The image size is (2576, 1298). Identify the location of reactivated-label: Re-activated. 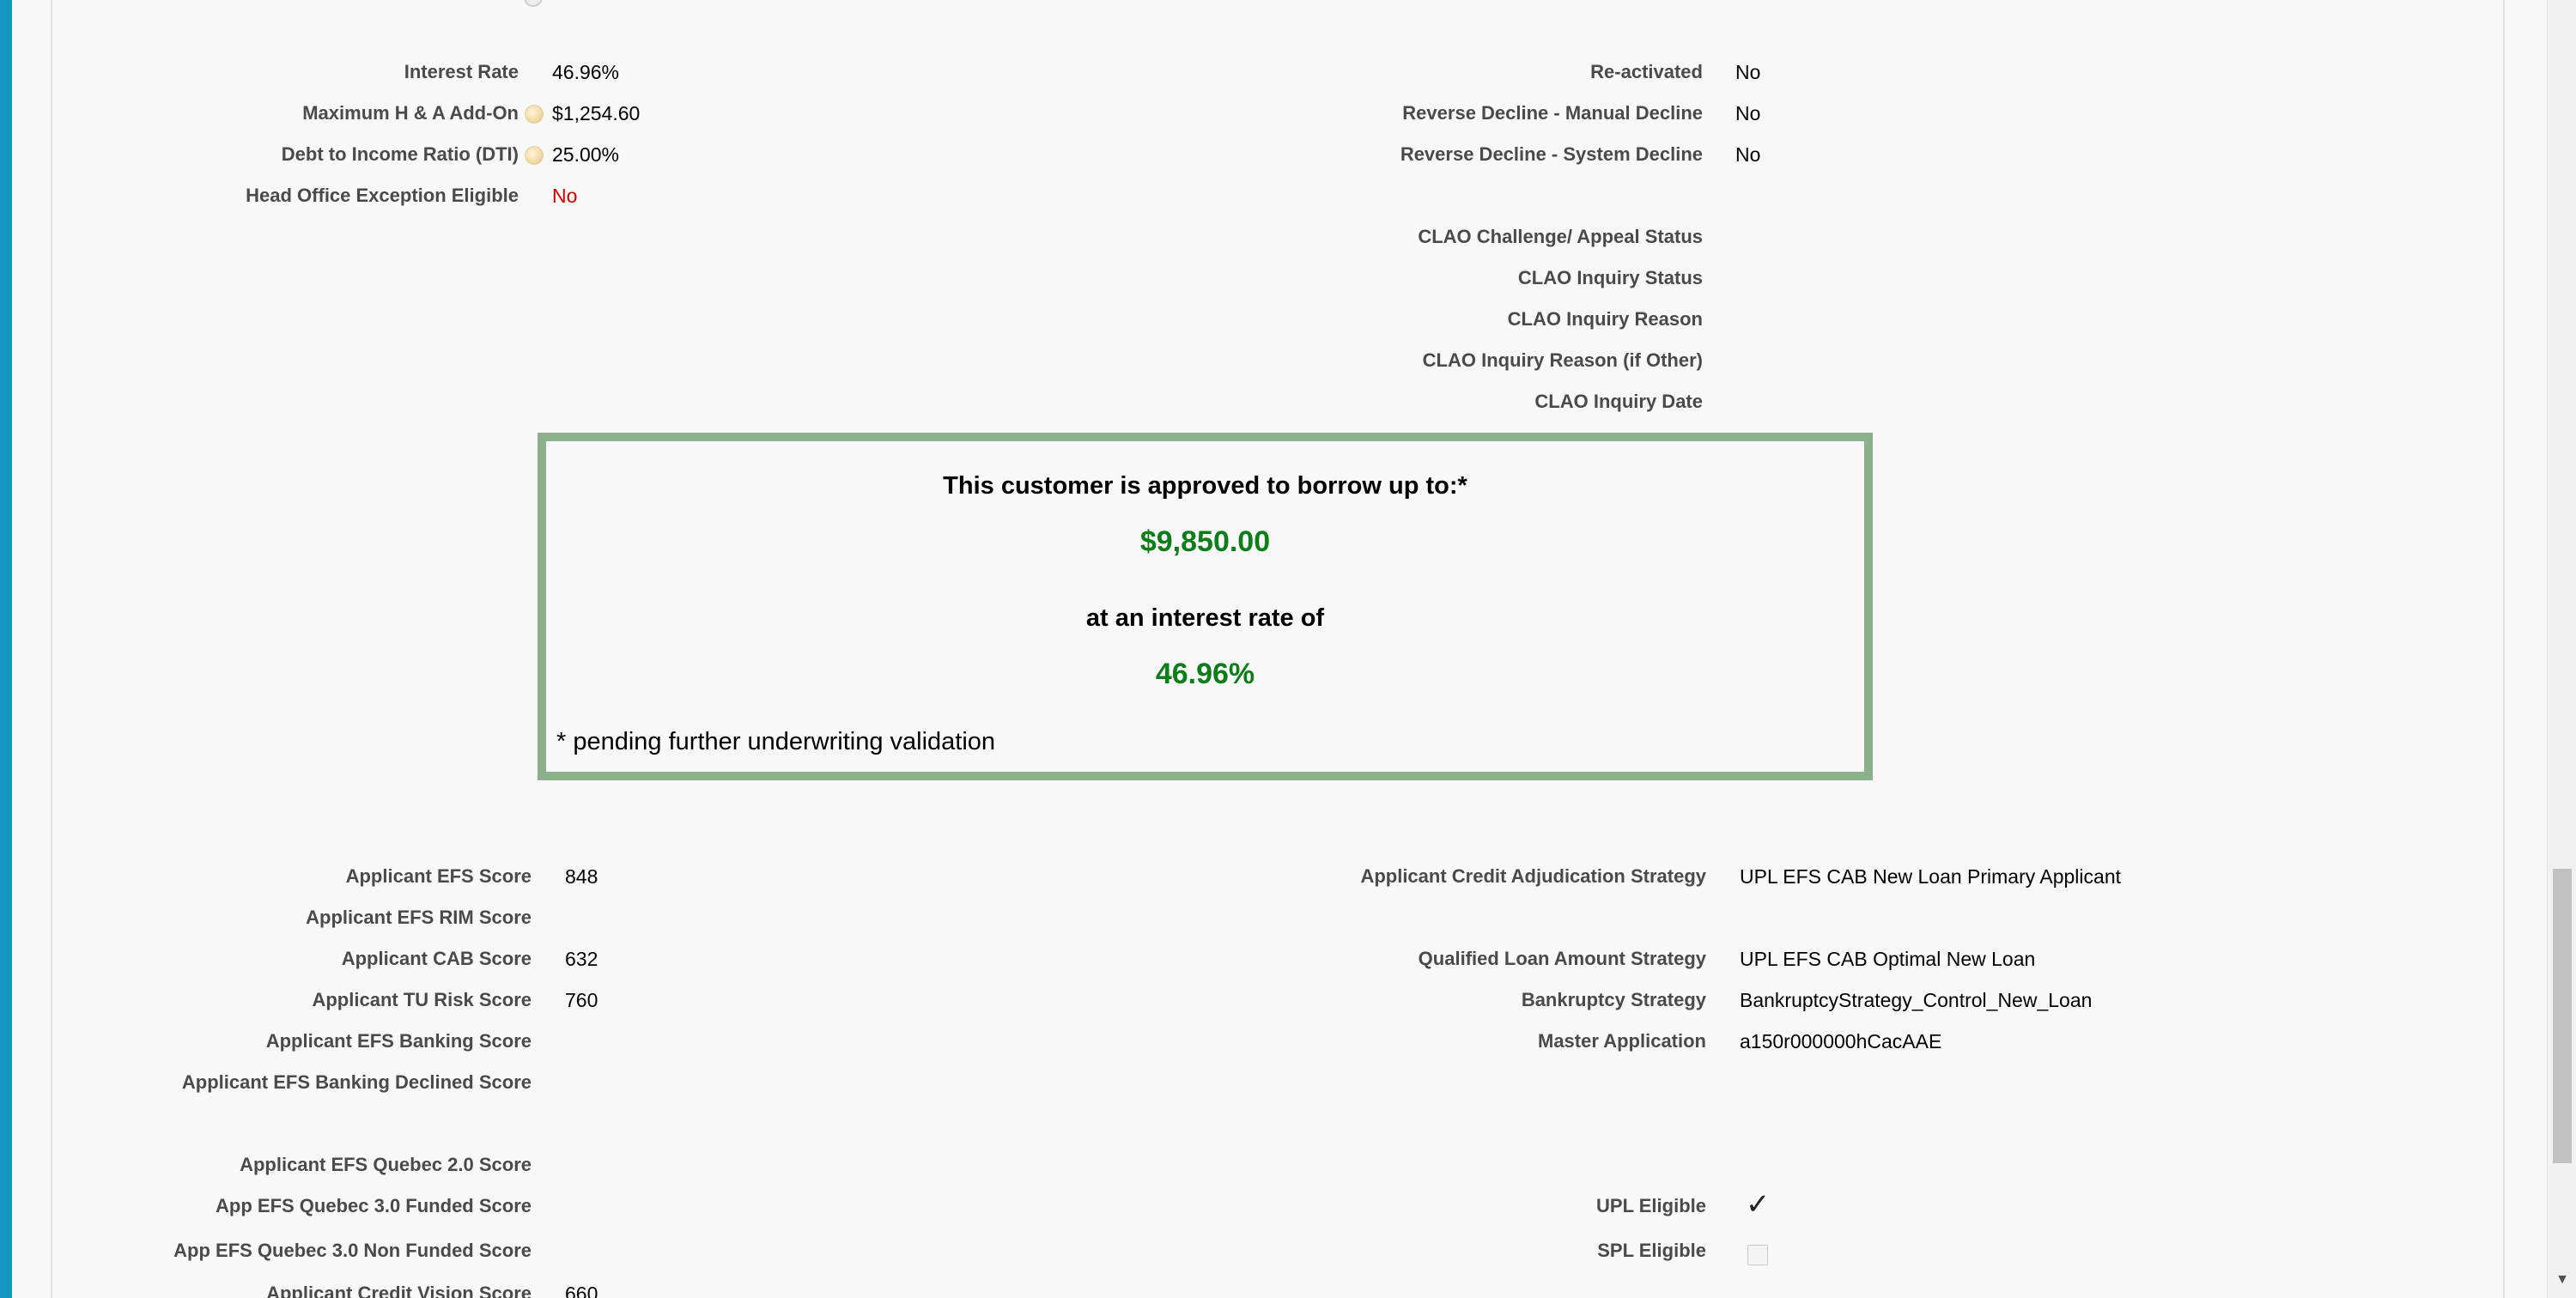
(1646, 72).